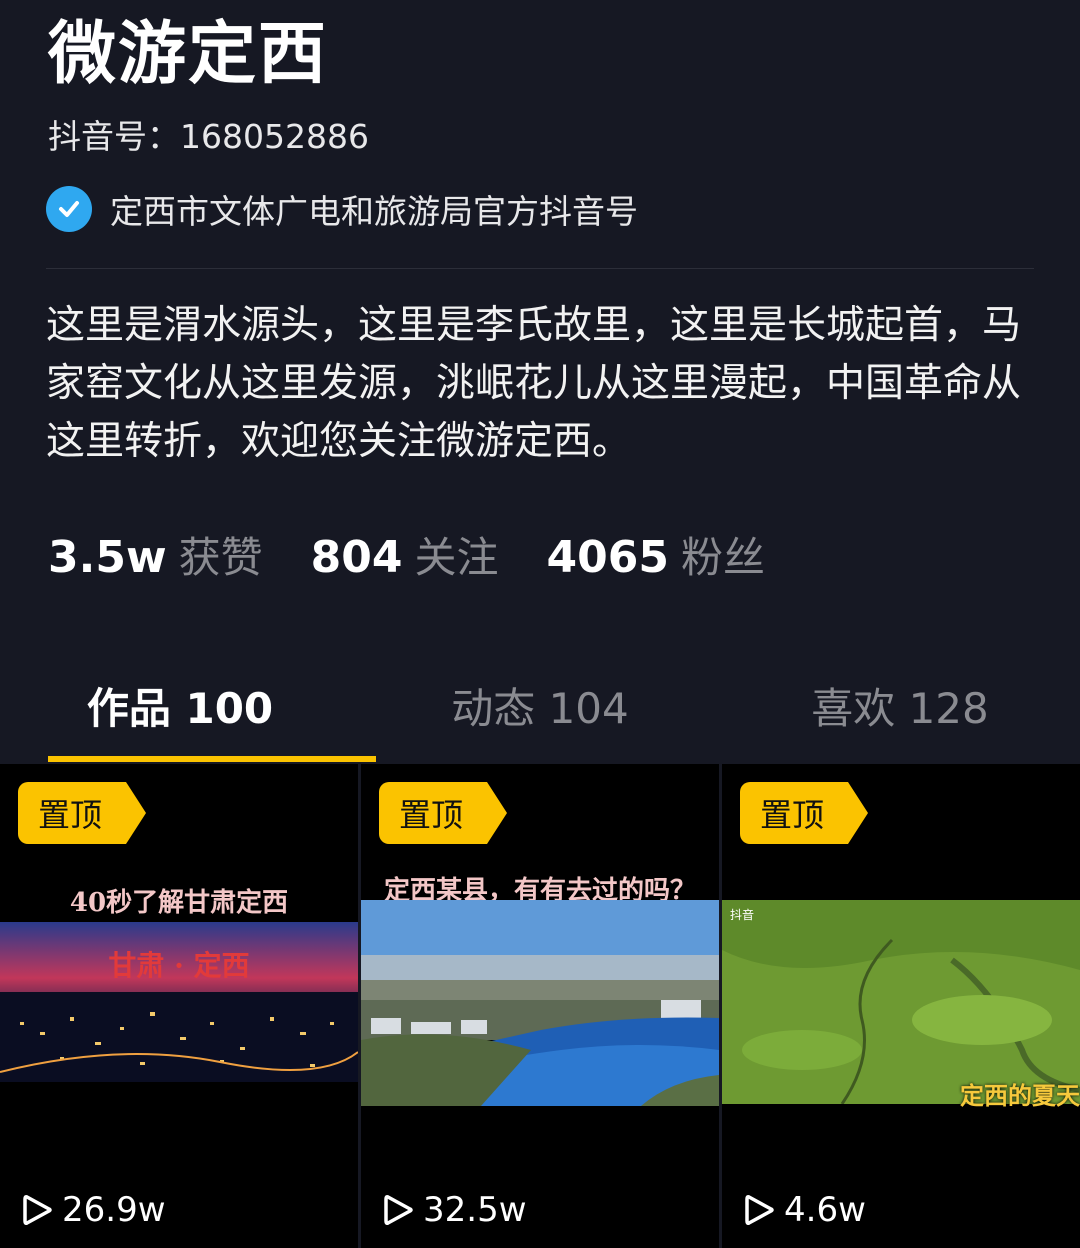 Image resolution: width=1080 pixels, height=1248 pixels. Describe the element at coordinates (405, 554) in the screenshot. I see `stat-following: 804 关注` at that location.